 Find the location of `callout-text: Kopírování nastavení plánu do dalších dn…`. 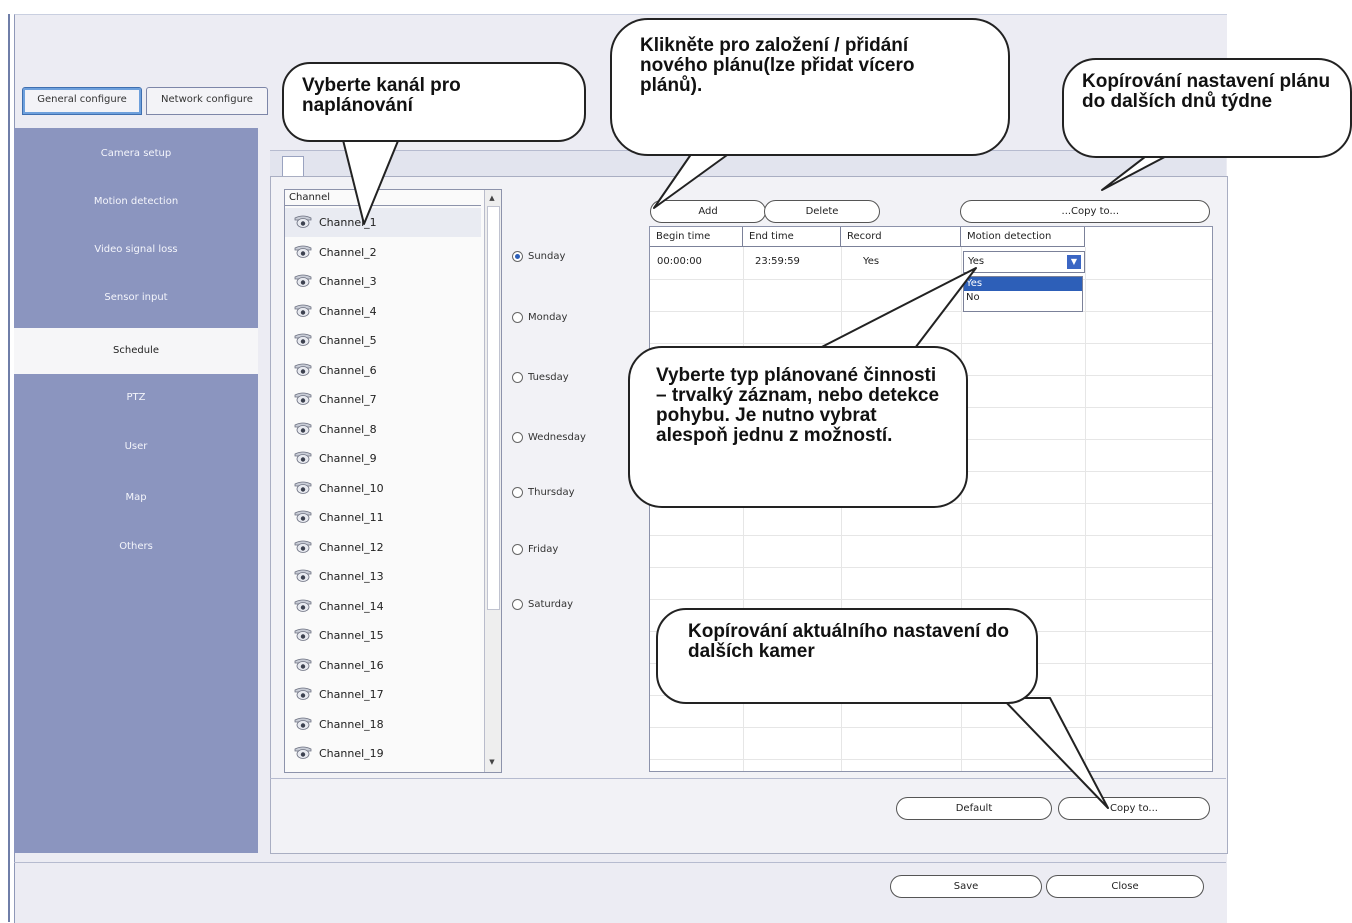

callout-text: Kopírování nastavení plánu do dalších dn… is located at coordinates (1206, 91).